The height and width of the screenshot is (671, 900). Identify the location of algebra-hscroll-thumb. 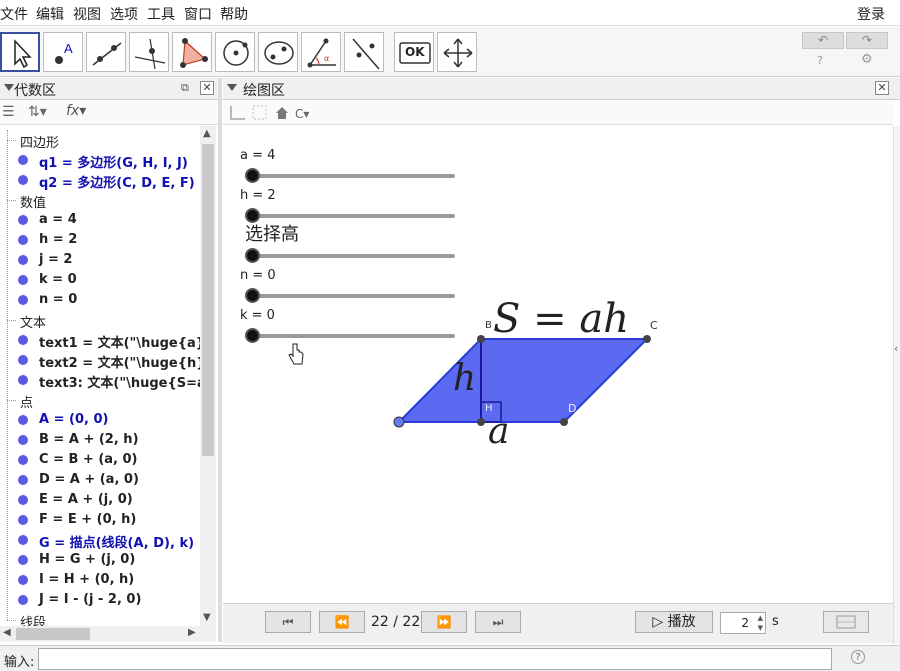
(53, 634).